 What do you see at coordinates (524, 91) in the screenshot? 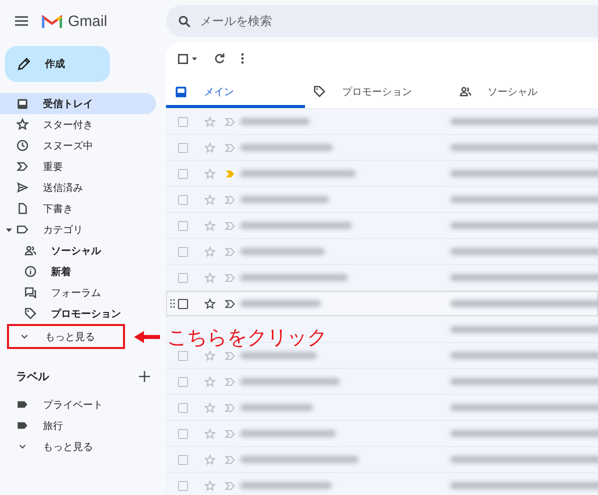
I see `category-tab: ソーシャル` at bounding box center [524, 91].